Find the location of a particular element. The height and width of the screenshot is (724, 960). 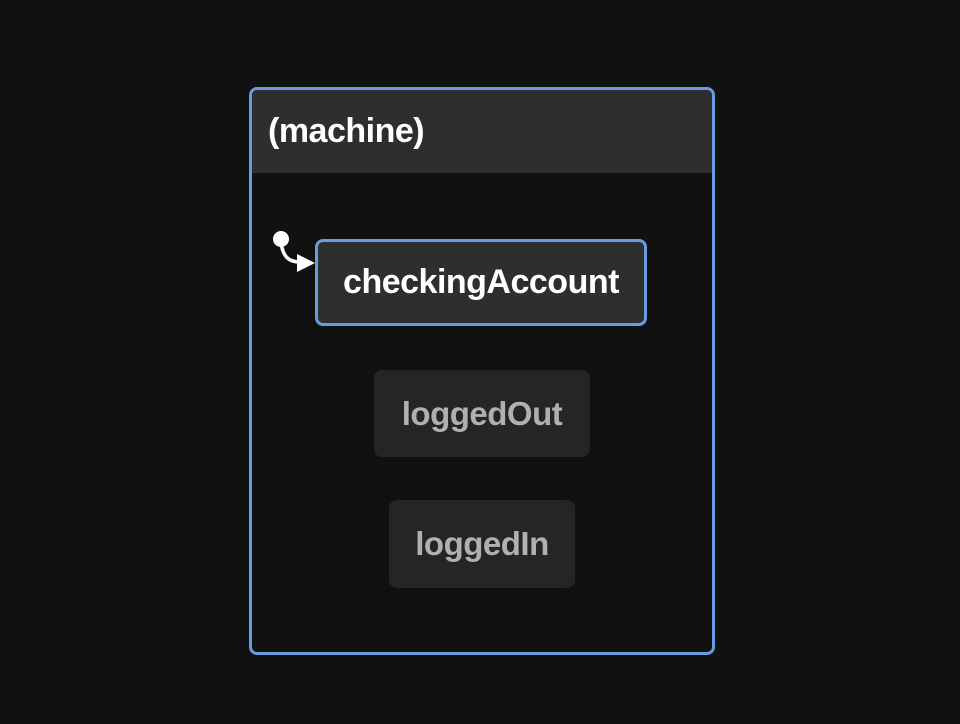

state-checking-account: checkingAccount is located at coordinates (481, 282).